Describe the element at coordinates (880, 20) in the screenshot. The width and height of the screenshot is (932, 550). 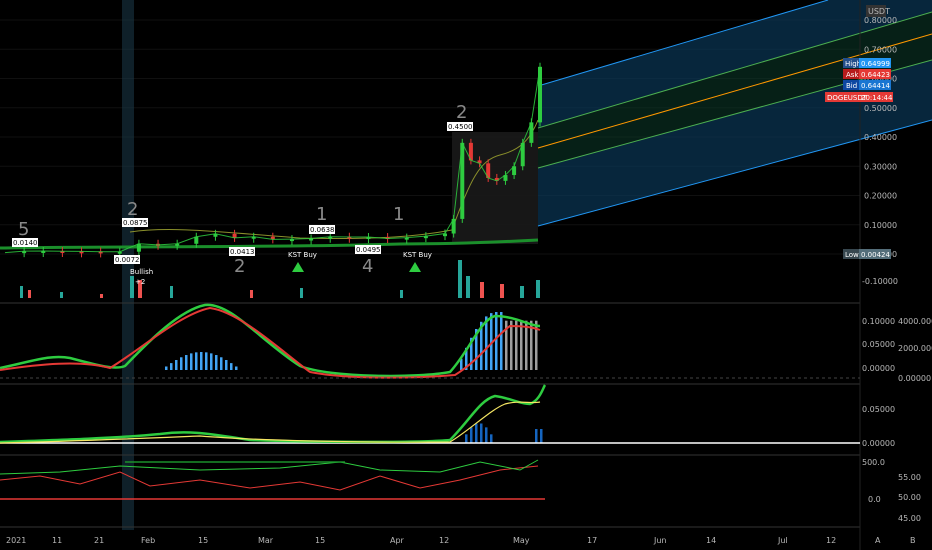
I see `y-tick-label: 0.80000` at that location.